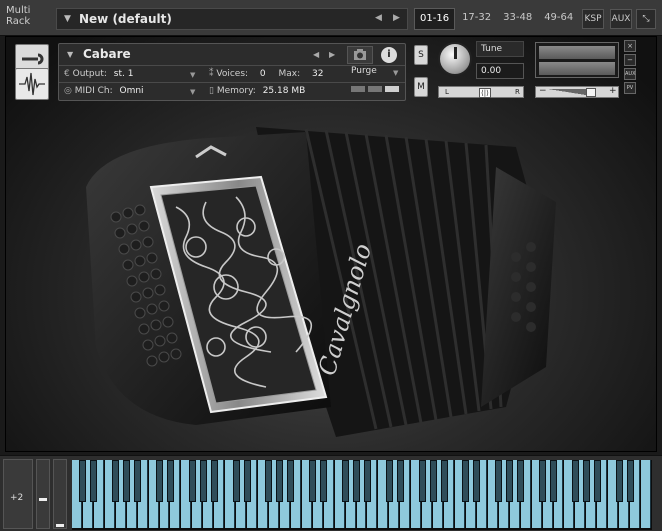 The image size is (662, 531). I want to click on instrument-prev-icon: ◀, so click(316, 54).